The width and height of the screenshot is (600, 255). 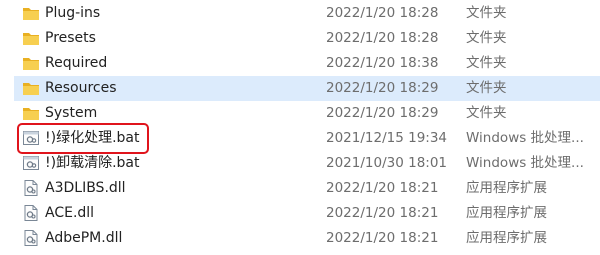 I want to click on file-row: Resources 2022/1/20 18:29 文件夹, so click(x=307, y=88).